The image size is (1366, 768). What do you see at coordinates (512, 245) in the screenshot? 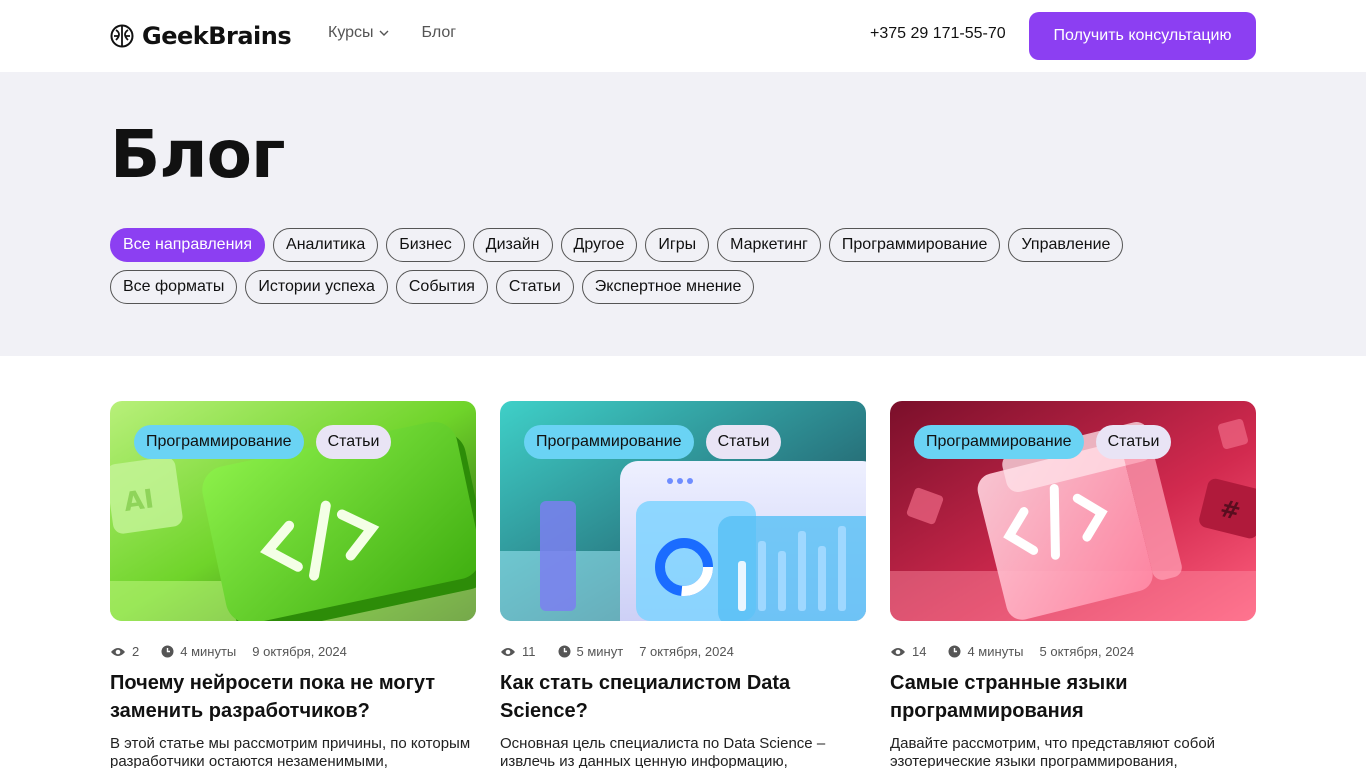
I see `filter-design: Дизайн` at bounding box center [512, 245].